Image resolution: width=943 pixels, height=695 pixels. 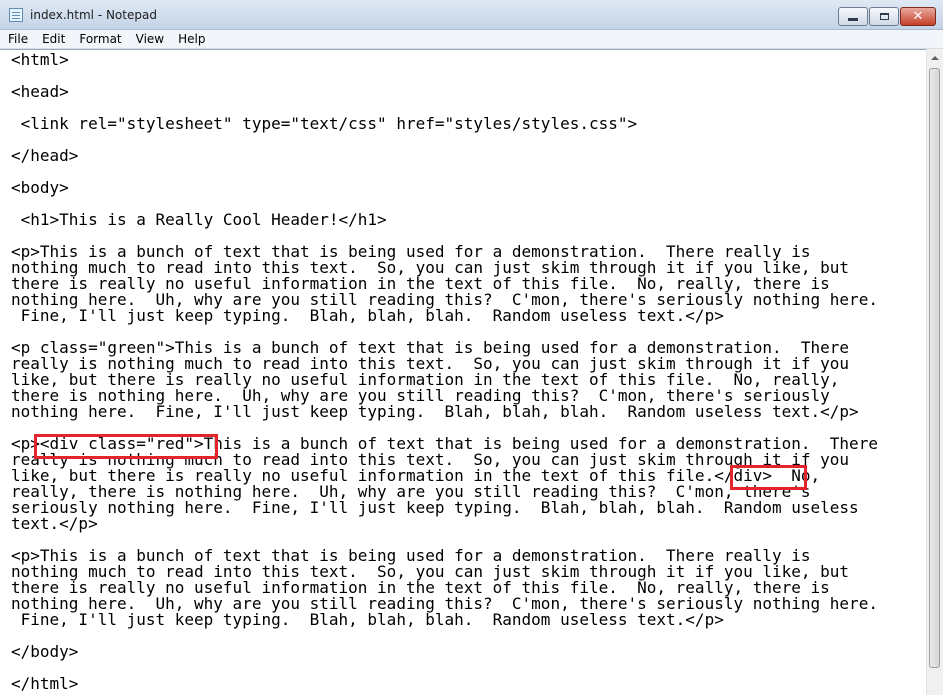 I want to click on maximize-button, so click(x=884, y=16).